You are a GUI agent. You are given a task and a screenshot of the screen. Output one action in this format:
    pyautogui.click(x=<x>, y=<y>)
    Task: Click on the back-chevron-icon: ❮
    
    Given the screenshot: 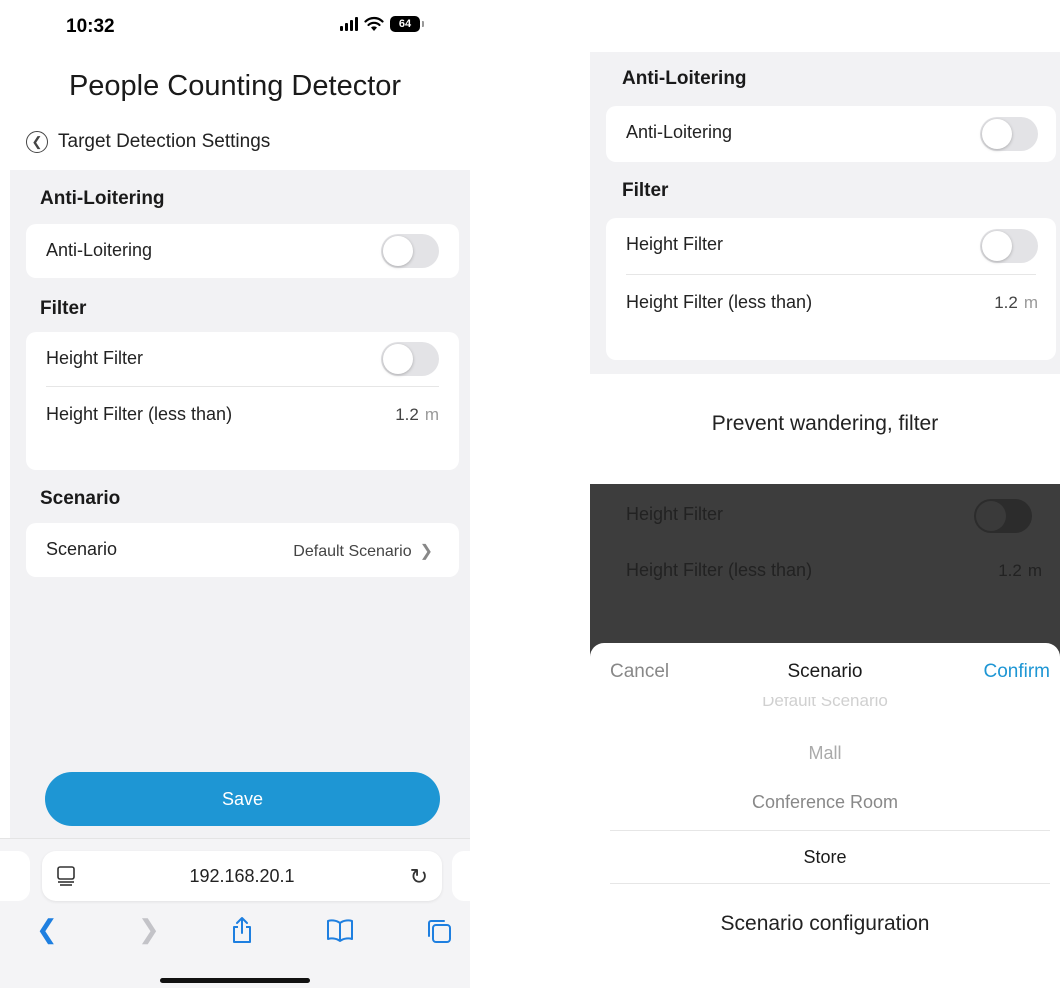 What is the action you would take?
    pyautogui.click(x=37, y=142)
    